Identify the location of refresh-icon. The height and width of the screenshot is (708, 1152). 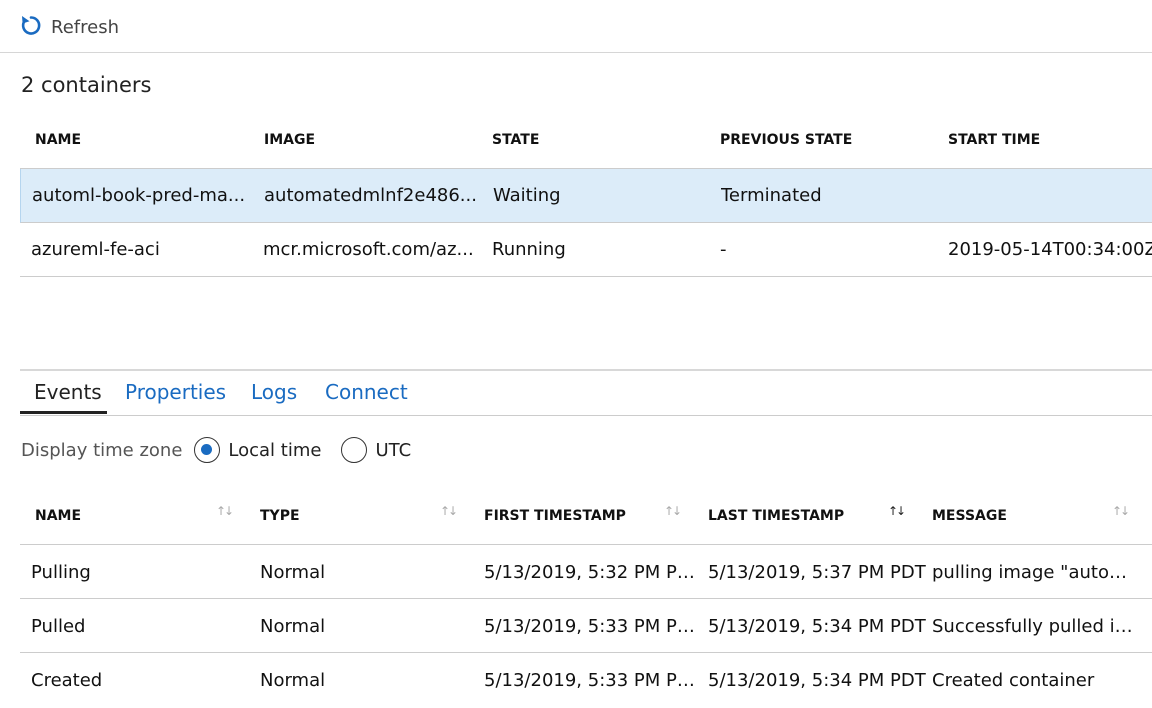
(31, 27).